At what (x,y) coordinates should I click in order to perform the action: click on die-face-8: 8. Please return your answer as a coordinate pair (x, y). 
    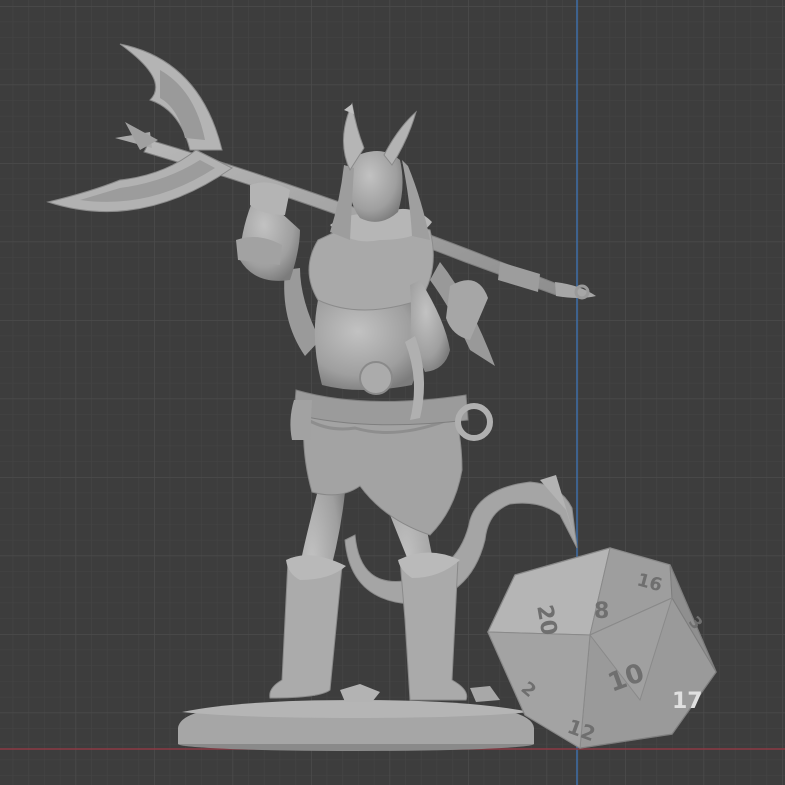
    Looking at the image, I should click on (601, 611).